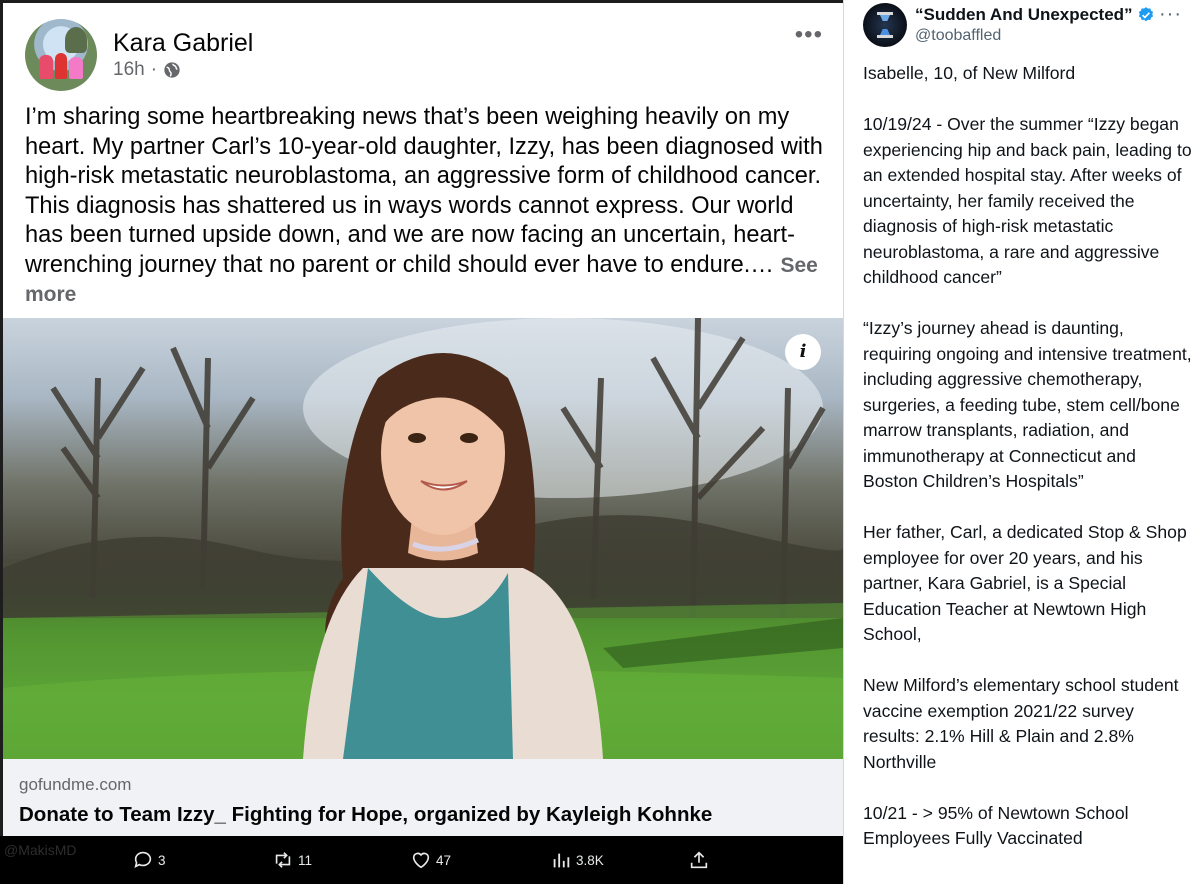 Image resolution: width=1200 pixels, height=884 pixels. What do you see at coordinates (969, 73) in the screenshot?
I see `tweet-paragraph: Isabelle, 10, of New Milford` at bounding box center [969, 73].